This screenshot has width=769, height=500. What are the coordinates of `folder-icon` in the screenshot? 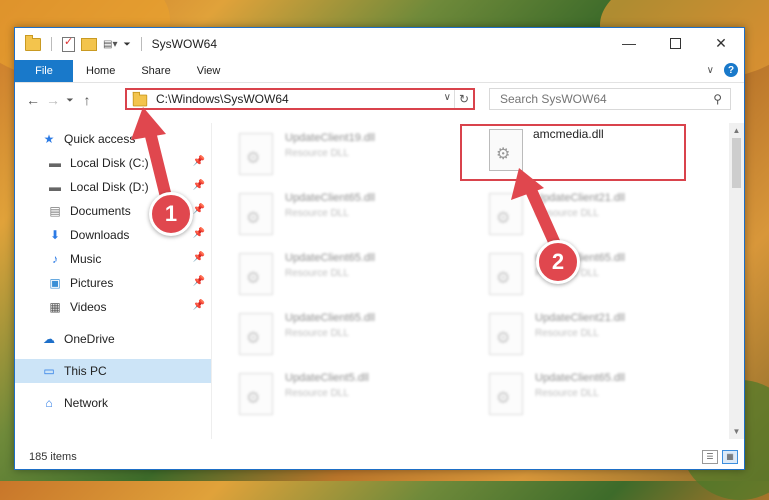 It's located at (140, 99).